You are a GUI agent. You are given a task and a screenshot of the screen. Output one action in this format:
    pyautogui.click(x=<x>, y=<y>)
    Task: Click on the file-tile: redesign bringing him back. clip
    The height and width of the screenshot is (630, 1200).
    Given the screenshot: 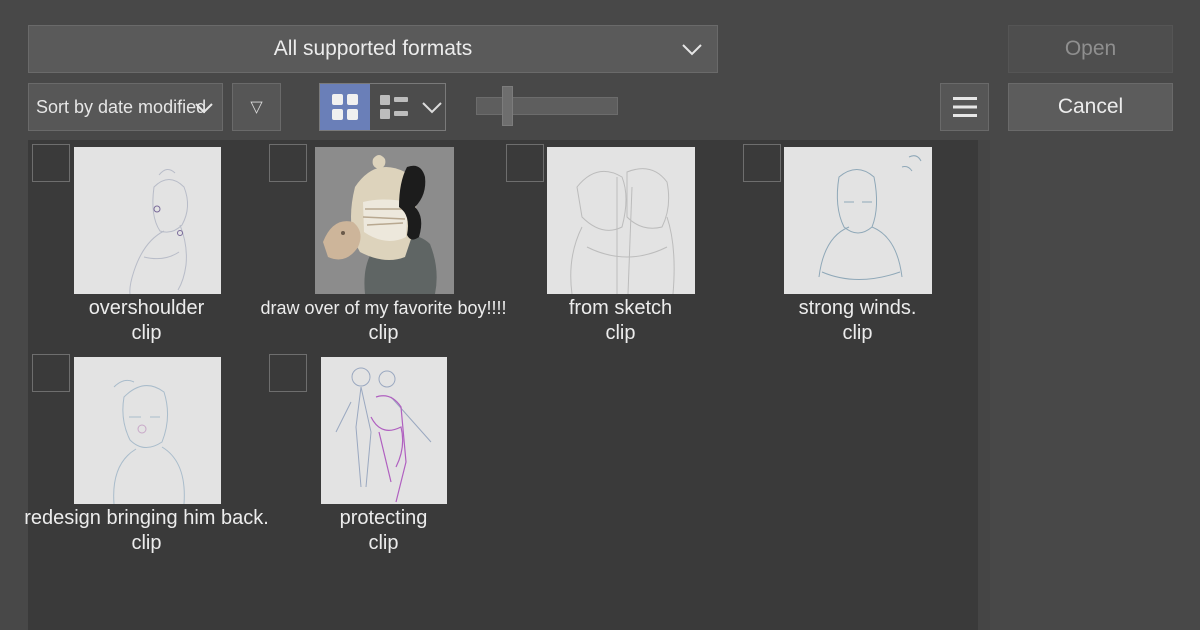 What is the action you would take?
    pyautogui.click(x=146, y=455)
    